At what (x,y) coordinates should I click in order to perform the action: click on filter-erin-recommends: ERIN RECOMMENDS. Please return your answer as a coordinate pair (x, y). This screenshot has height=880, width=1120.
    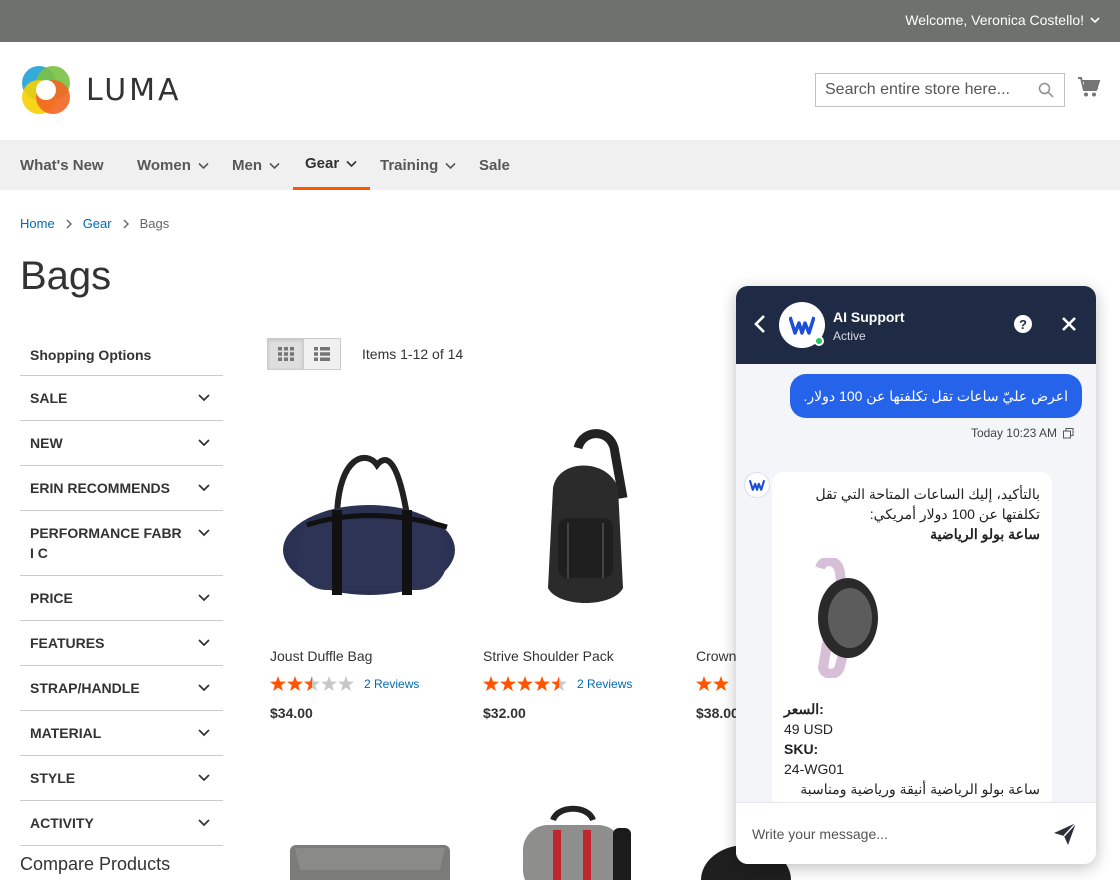
    Looking at the image, I should click on (121, 488).